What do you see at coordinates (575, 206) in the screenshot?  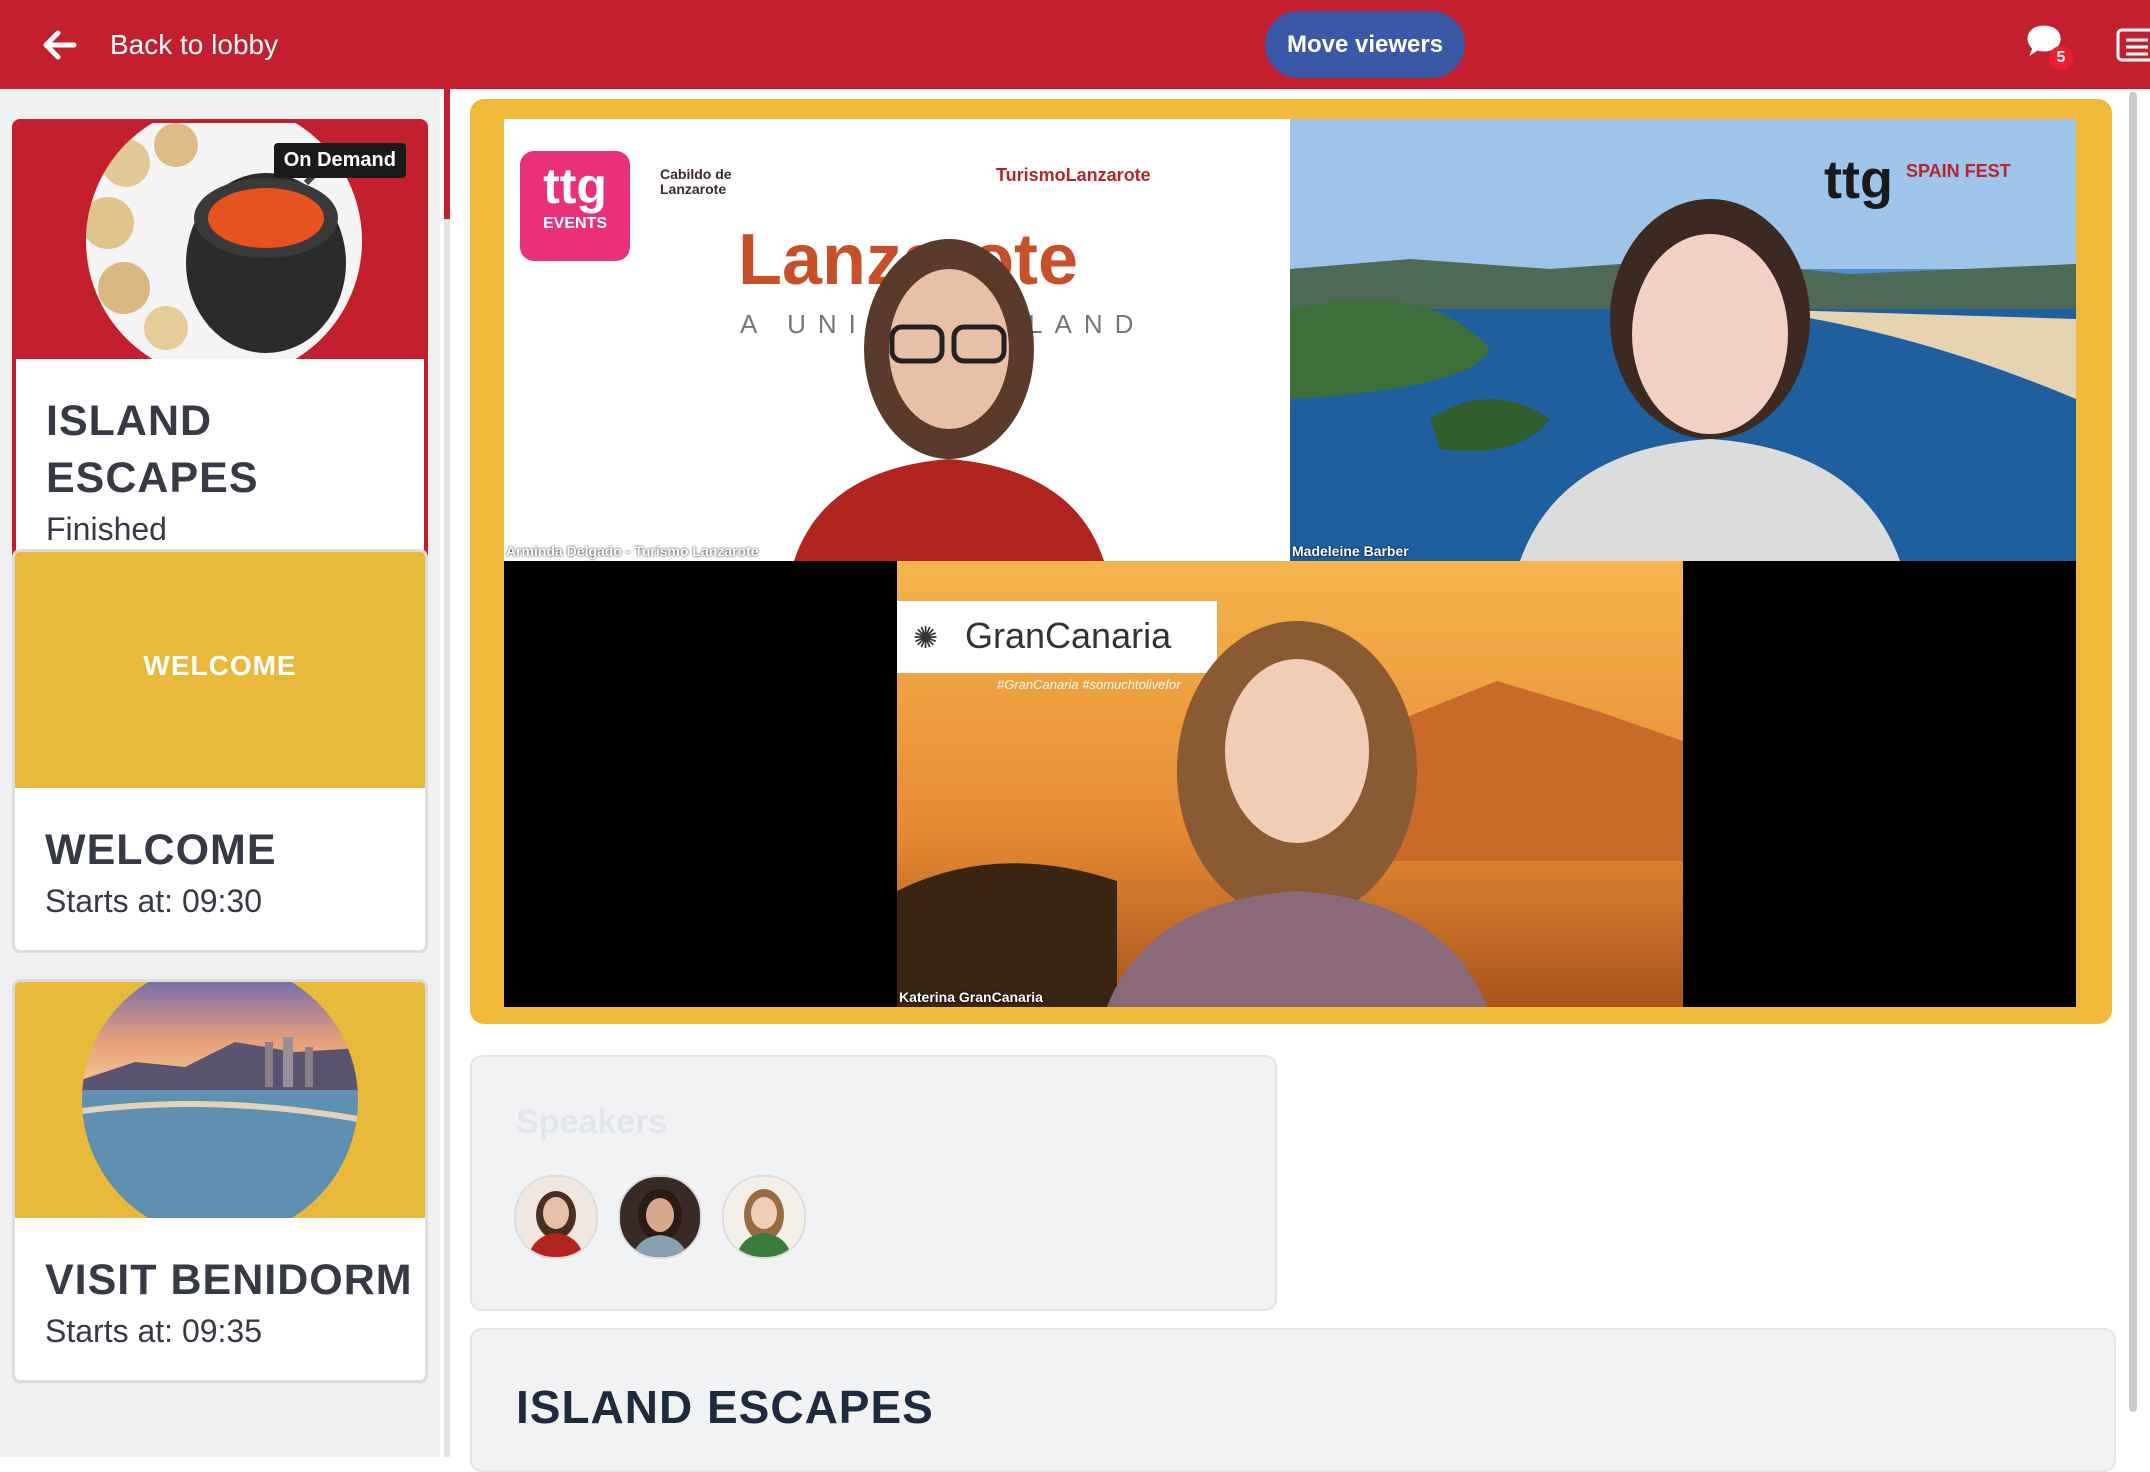 I see `ttg-events-logo: ttg EVENTS` at bounding box center [575, 206].